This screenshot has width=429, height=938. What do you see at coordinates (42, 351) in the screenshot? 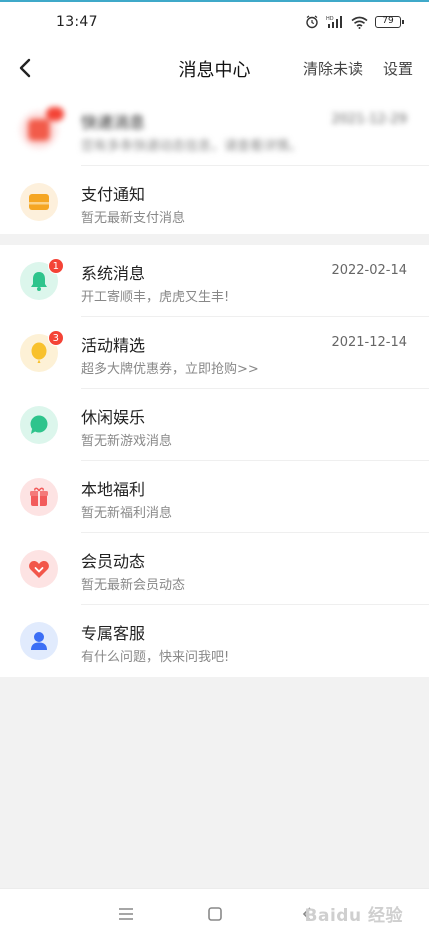
I see `balloon-icon: 3` at bounding box center [42, 351].